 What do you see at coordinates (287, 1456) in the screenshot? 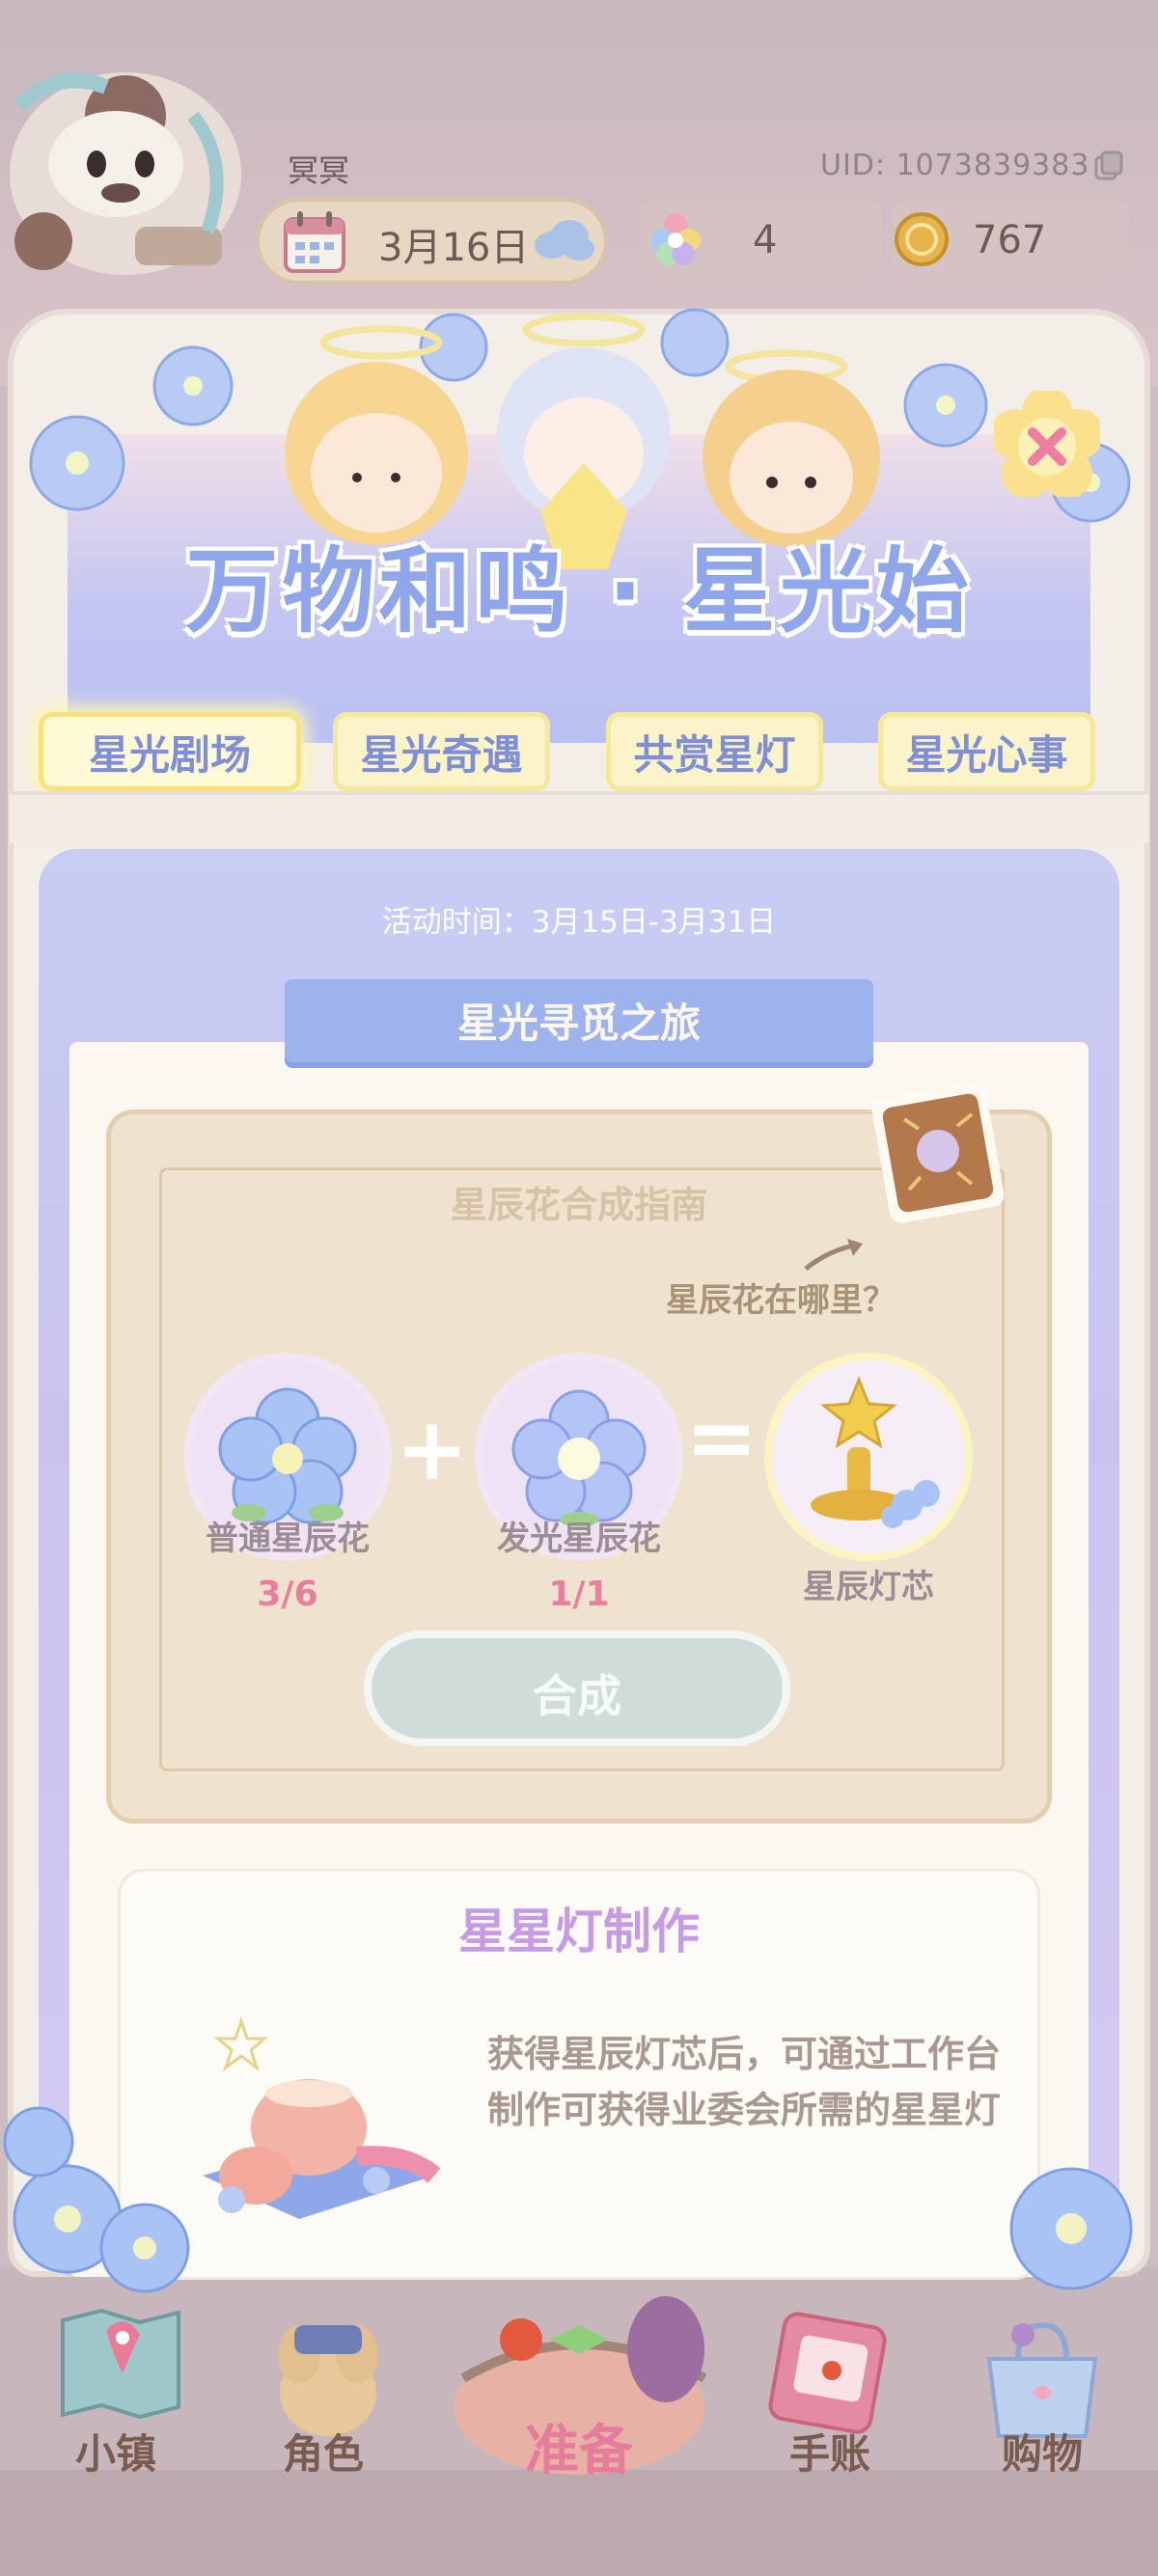
I see `normal-star-flower-icon` at bounding box center [287, 1456].